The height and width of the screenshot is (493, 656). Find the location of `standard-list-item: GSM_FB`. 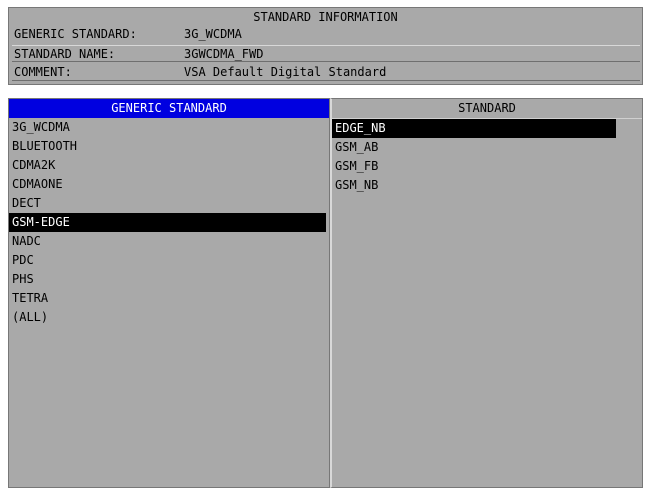

standard-list-item: GSM_FB is located at coordinates (487, 166).